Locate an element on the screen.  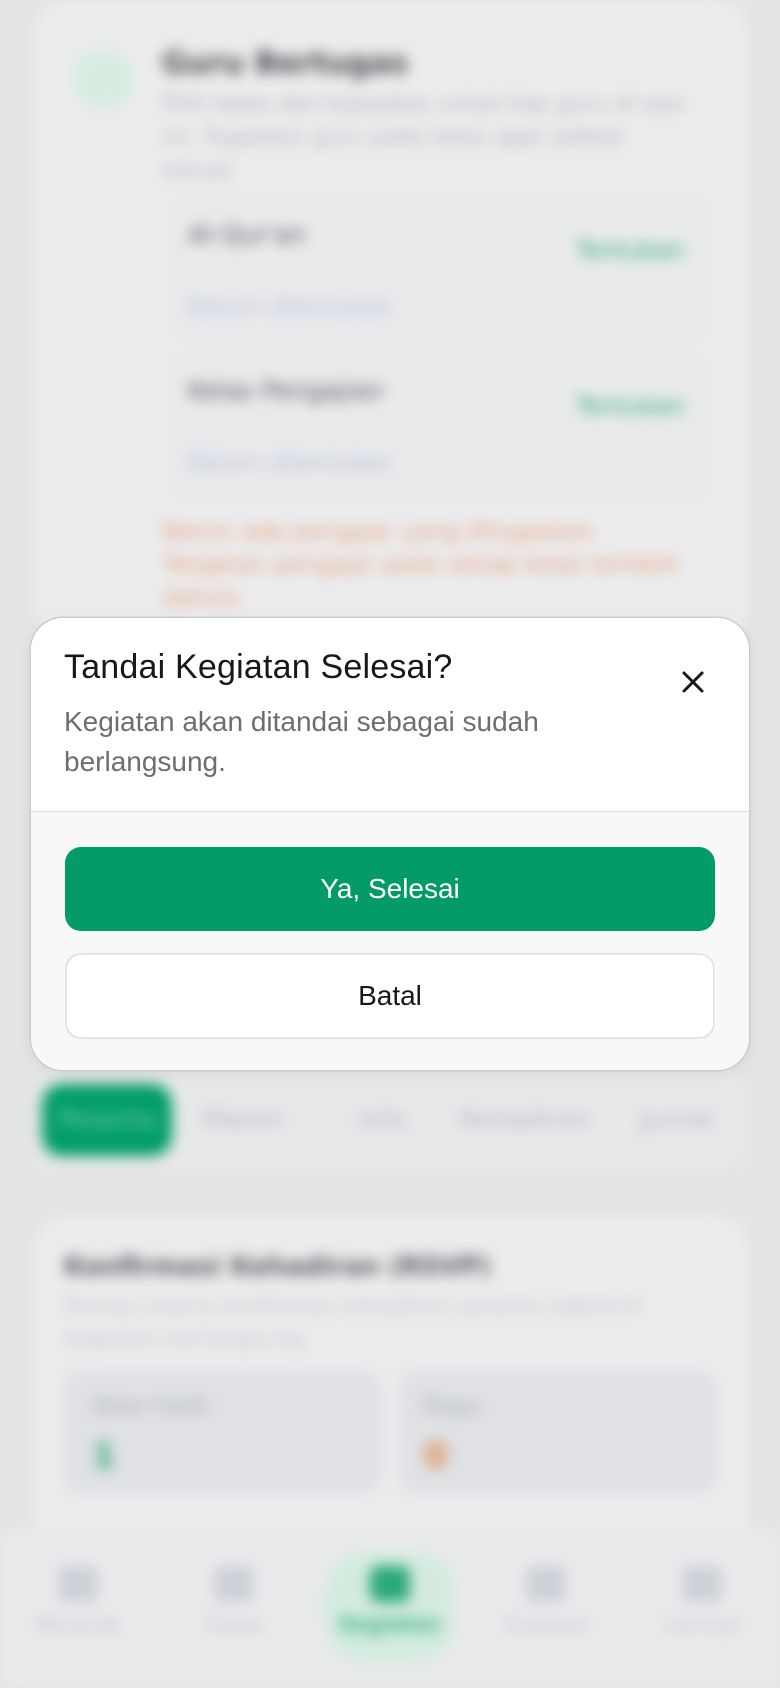
calendar-icon is located at coordinates (390, 1584).